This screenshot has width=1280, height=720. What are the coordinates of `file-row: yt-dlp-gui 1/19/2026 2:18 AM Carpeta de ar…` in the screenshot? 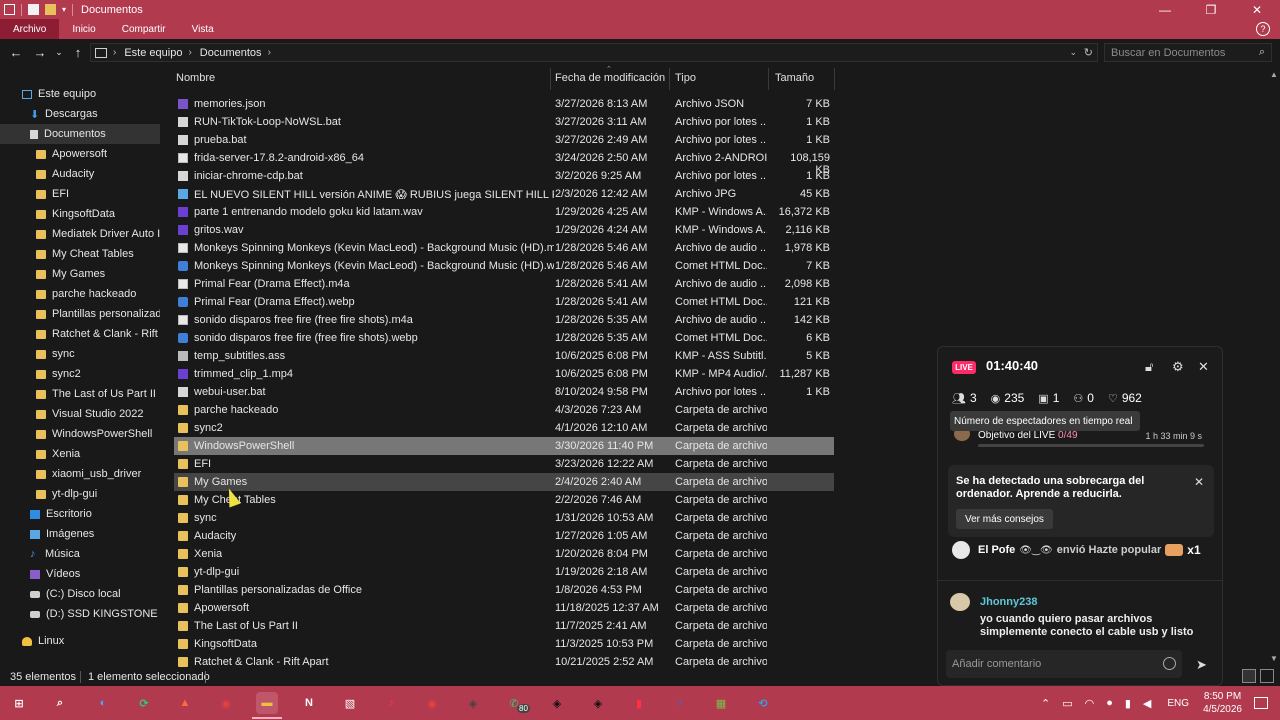 It's located at (504, 572).